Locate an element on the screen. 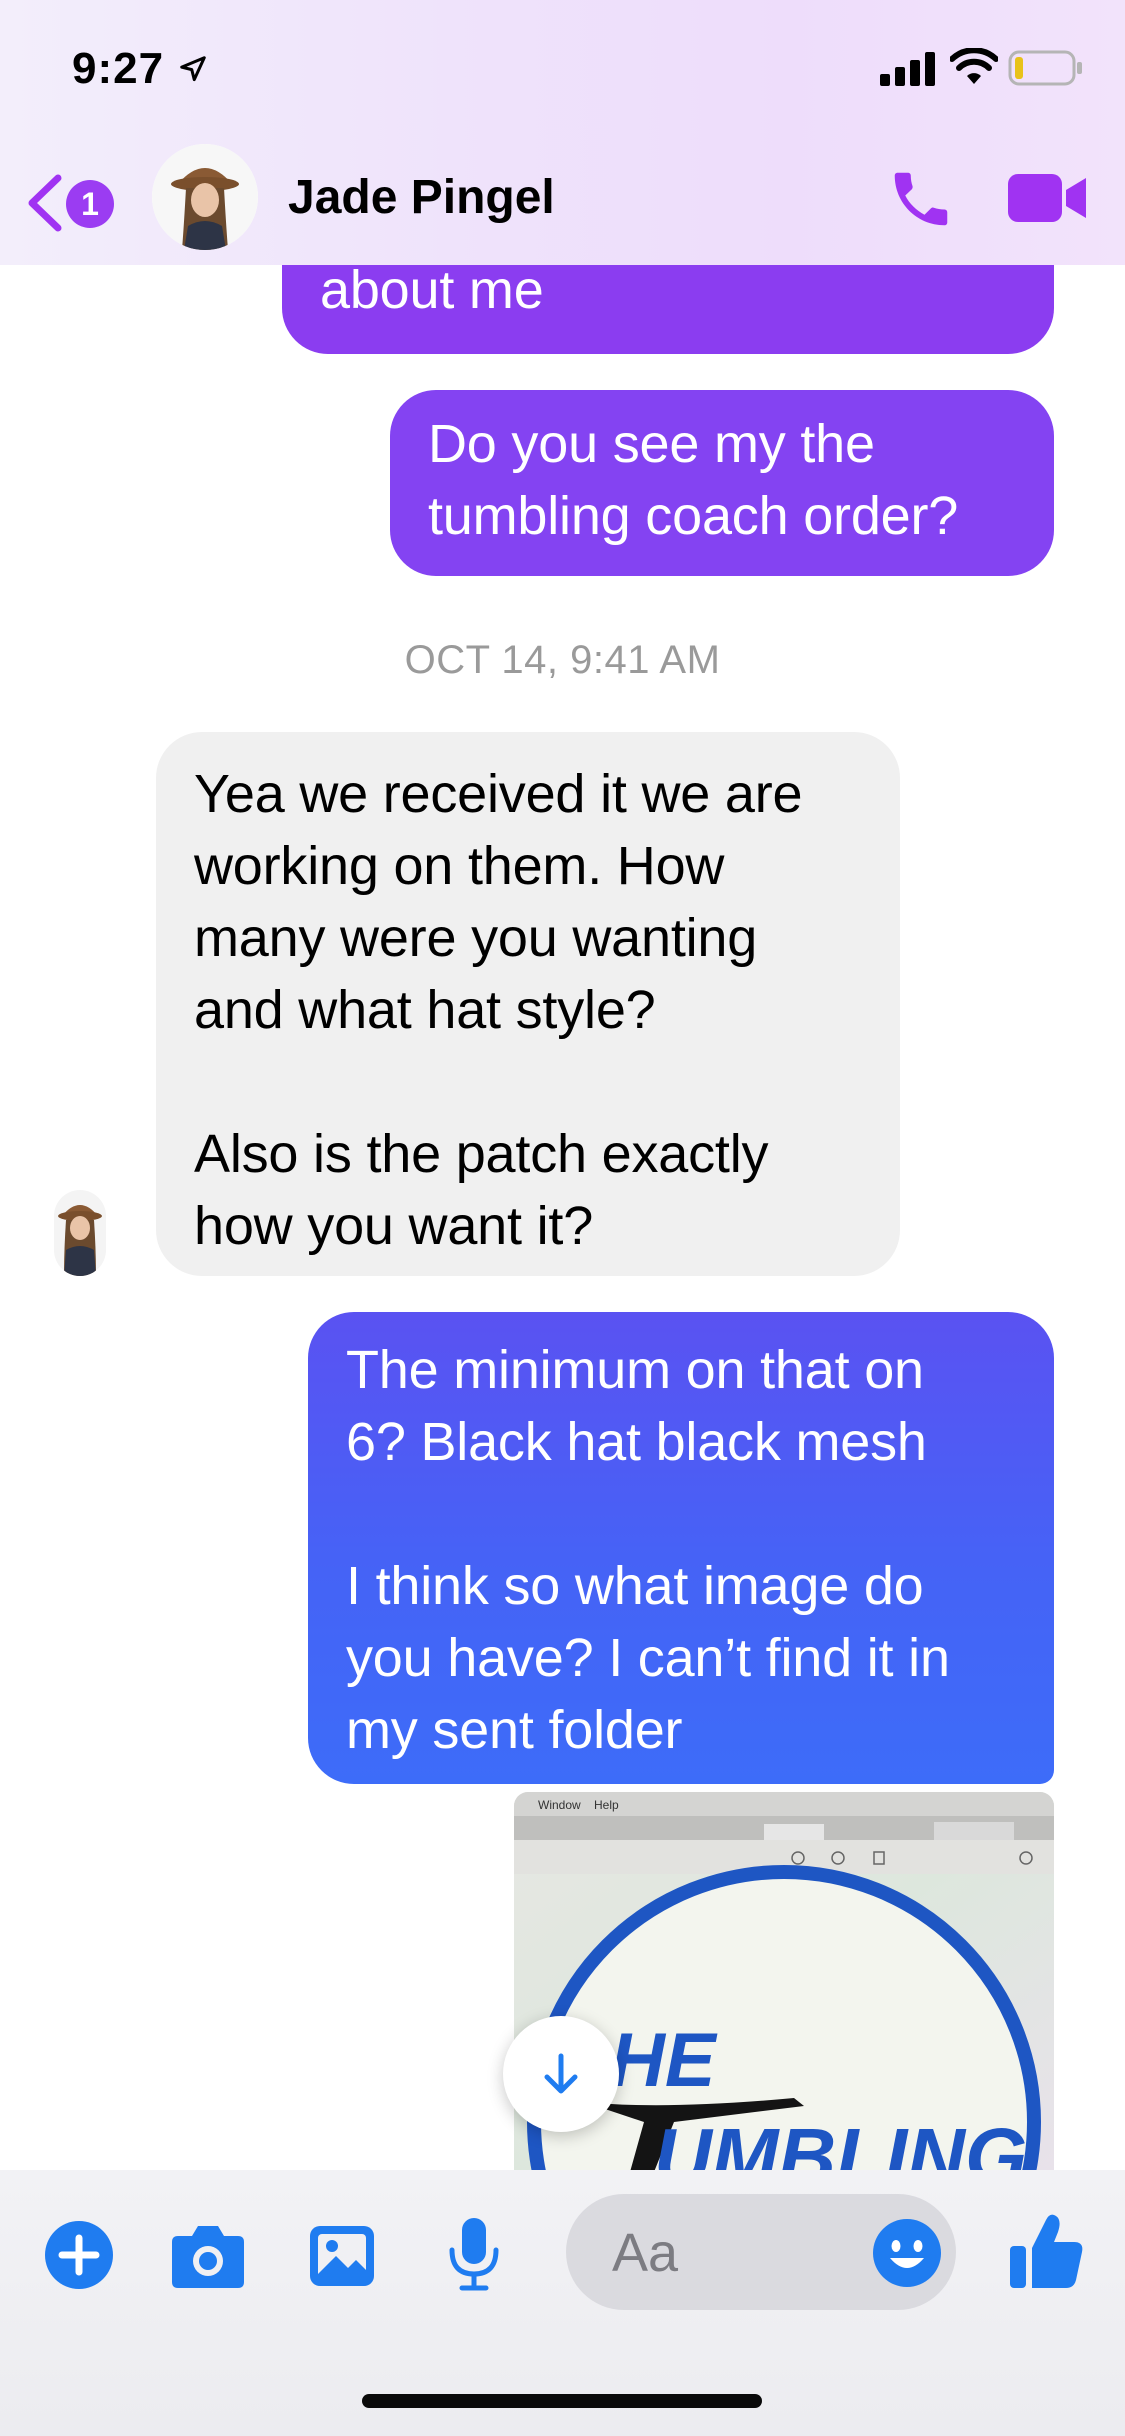  photo-logo-text: HE is located at coordinates (664, 2060).